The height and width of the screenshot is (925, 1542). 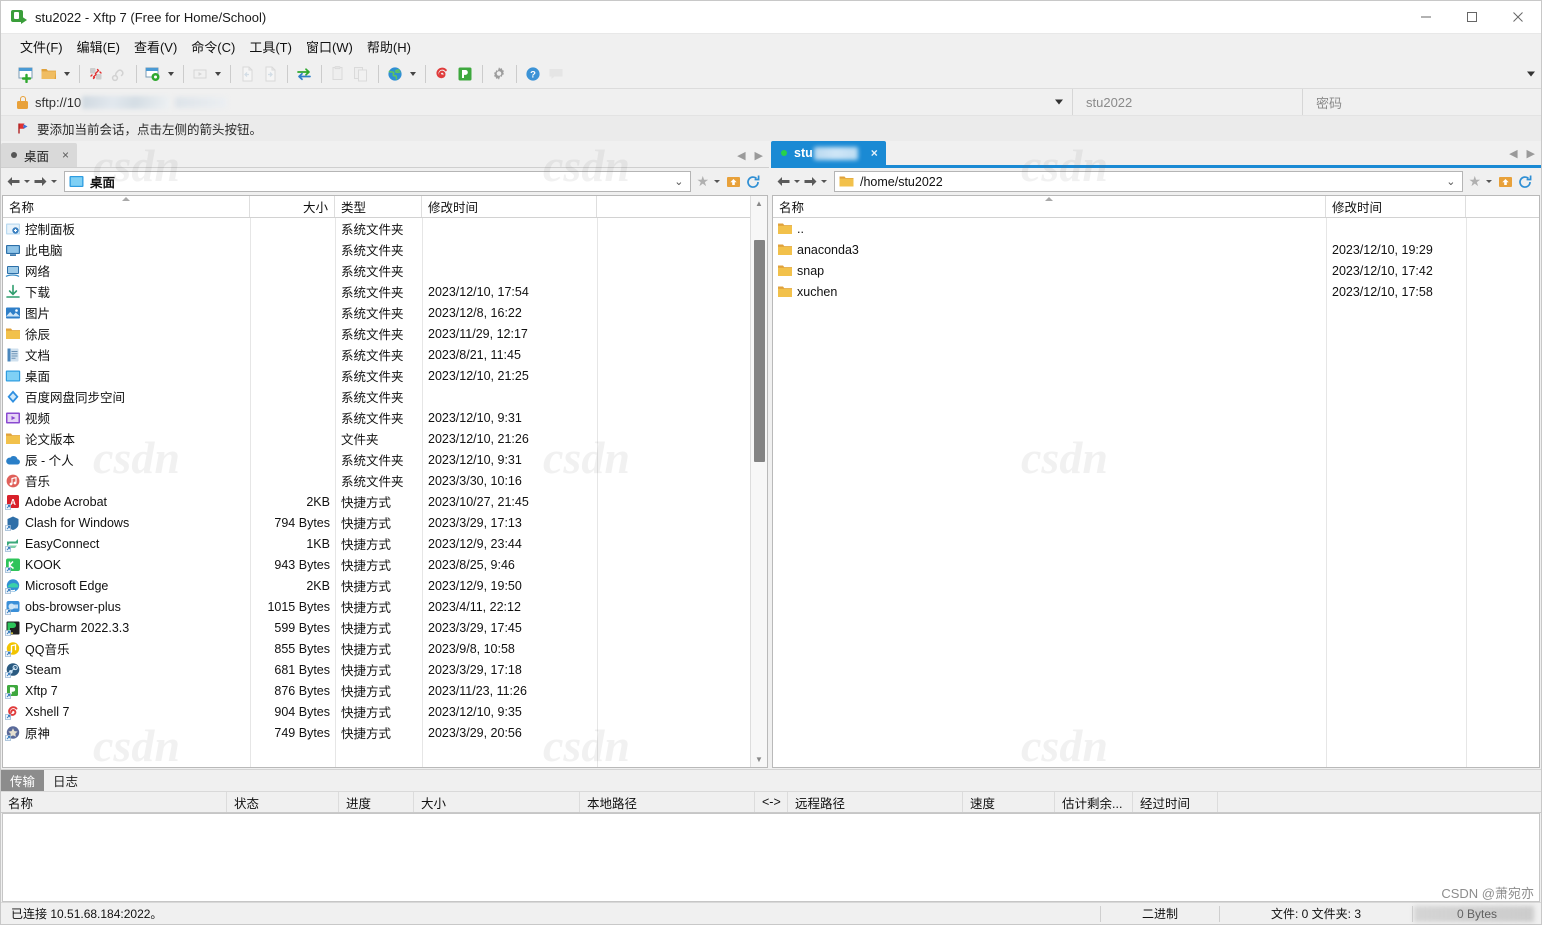 I want to click on remote-bookmark-icon: ★, so click(x=1474, y=181).